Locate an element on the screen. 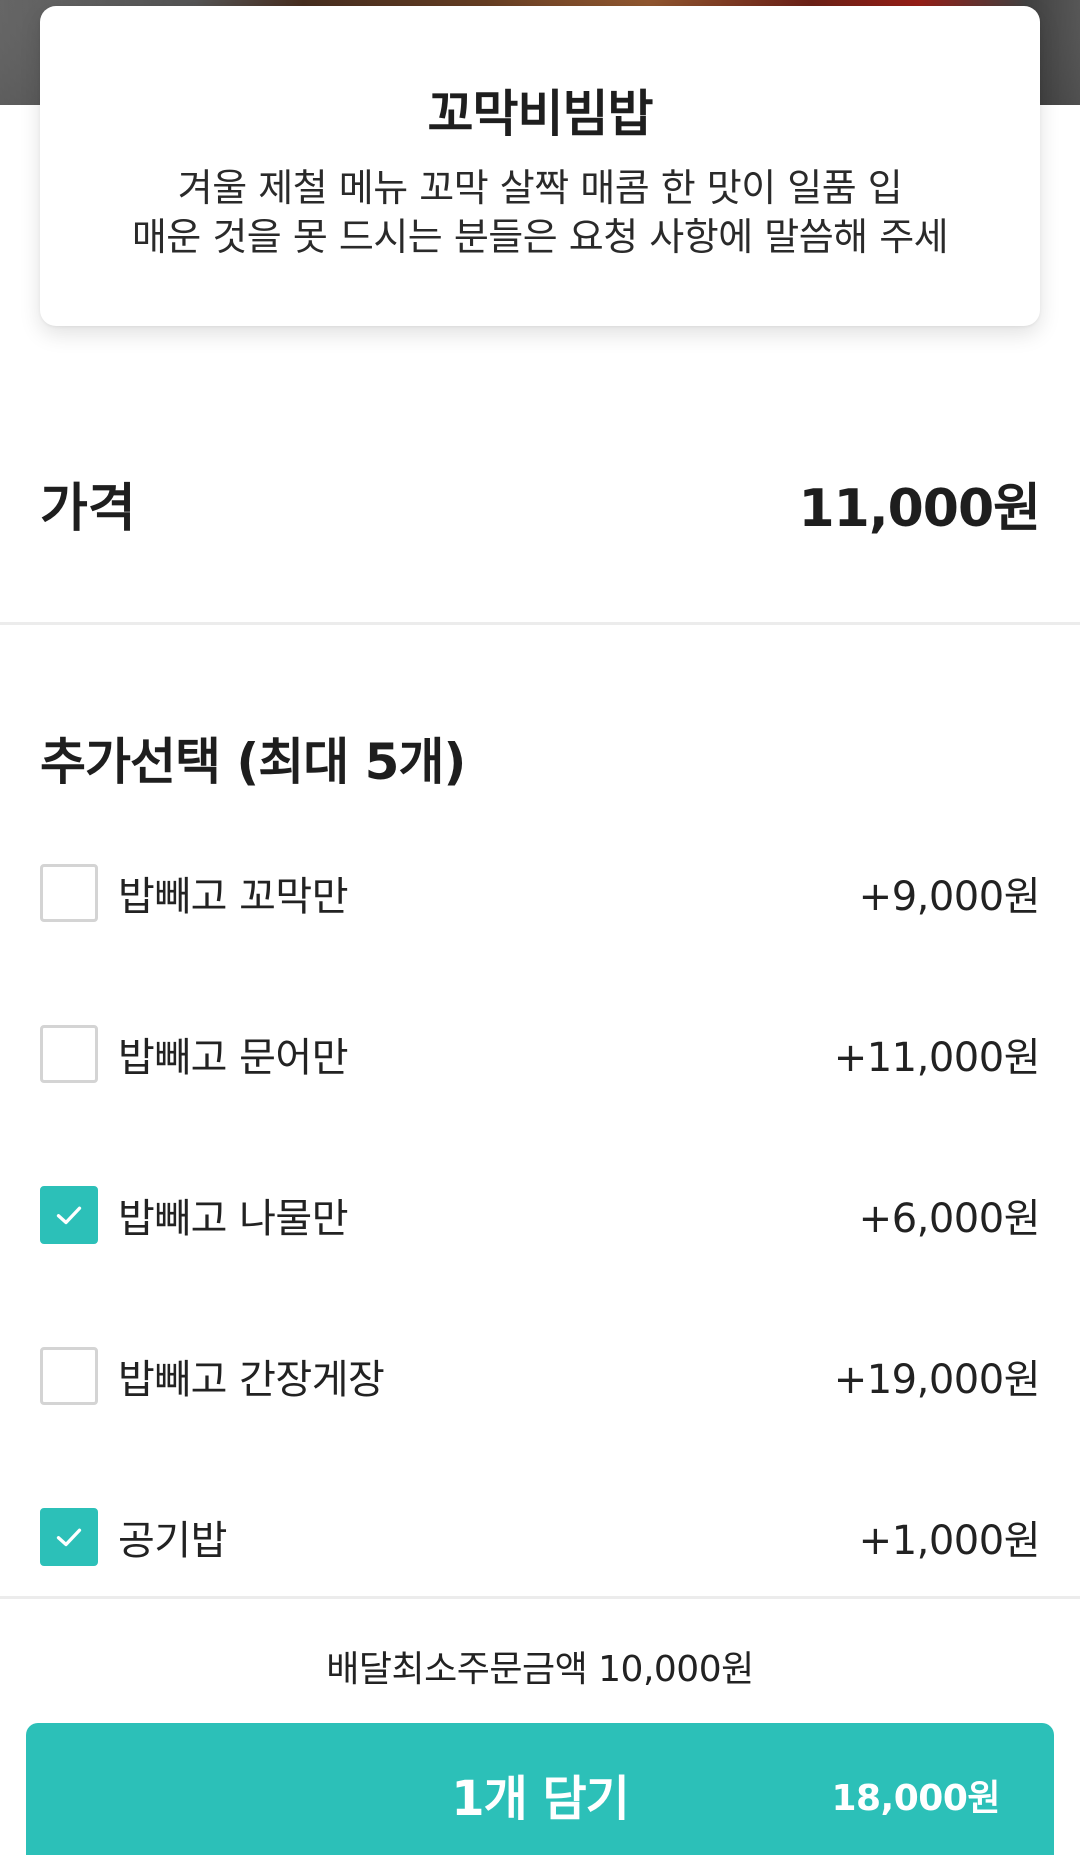 This screenshot has height=1855, width=1080. option-item: 밥빼고 문어만 +11,000원 is located at coordinates (540, 1054).